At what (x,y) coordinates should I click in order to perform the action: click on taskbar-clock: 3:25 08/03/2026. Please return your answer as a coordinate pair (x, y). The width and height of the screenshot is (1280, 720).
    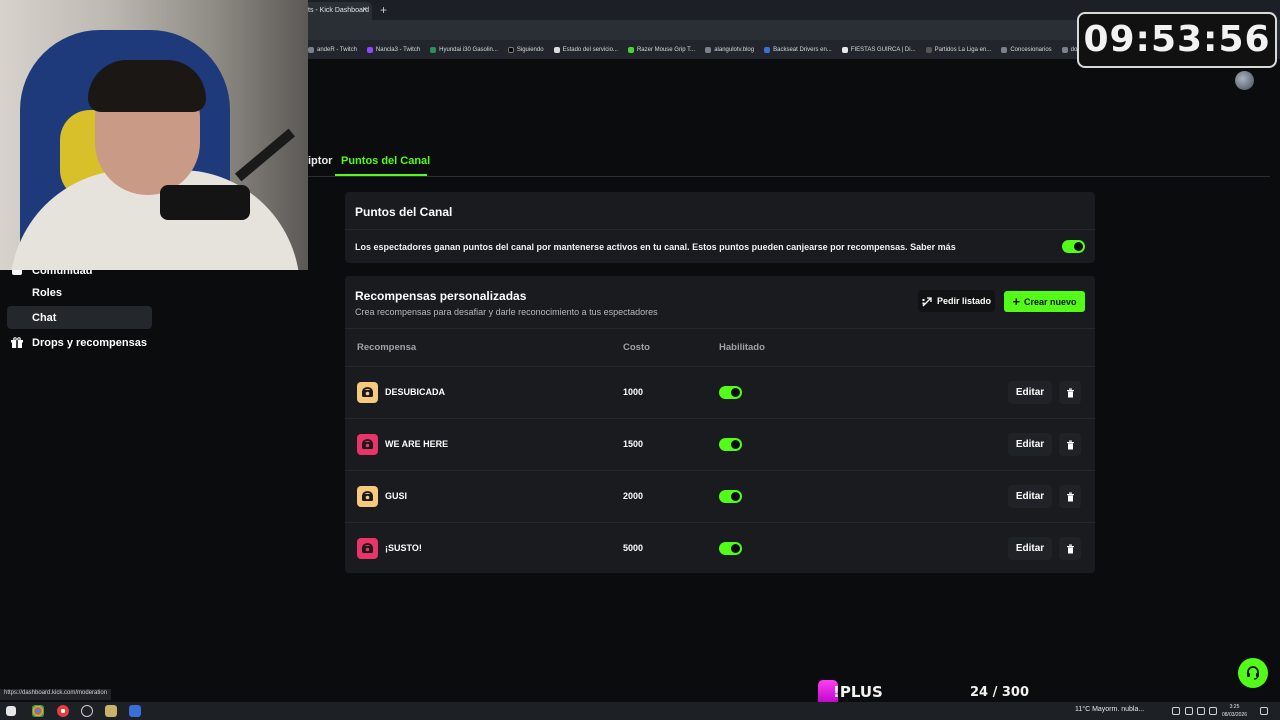
    Looking at the image, I should click on (1234, 711).